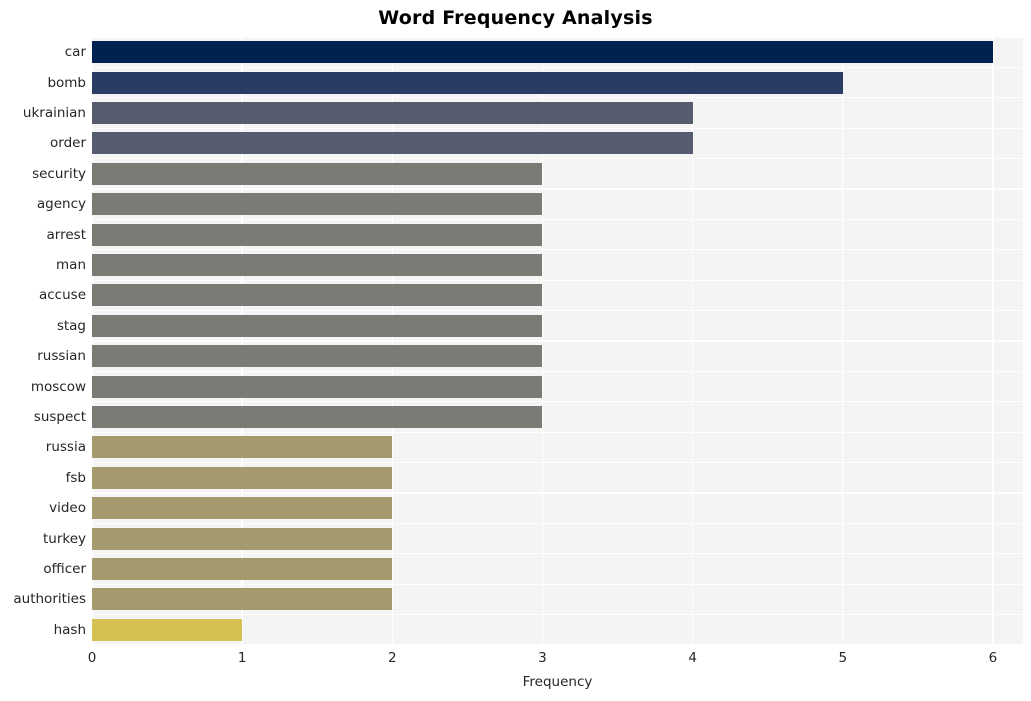 The image size is (1031, 701). I want to click on y-tick-arrest: arrest, so click(66, 234).